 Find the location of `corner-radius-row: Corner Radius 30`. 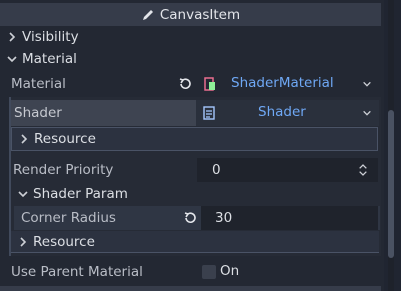

corner-radius-row: Corner Radius 30 is located at coordinates (197, 218).